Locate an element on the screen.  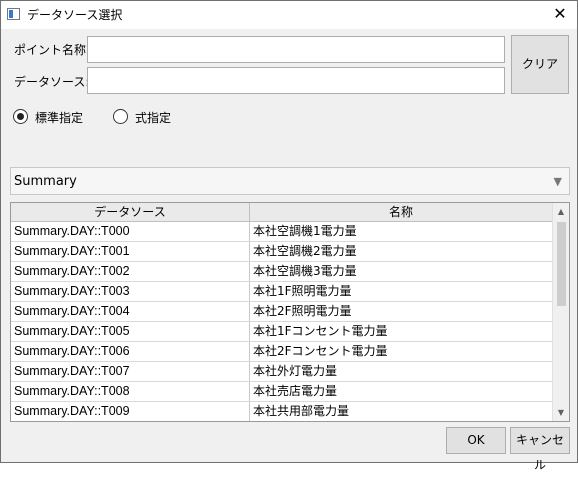
data-source-label: データソース: is located at coordinates (52, 82).